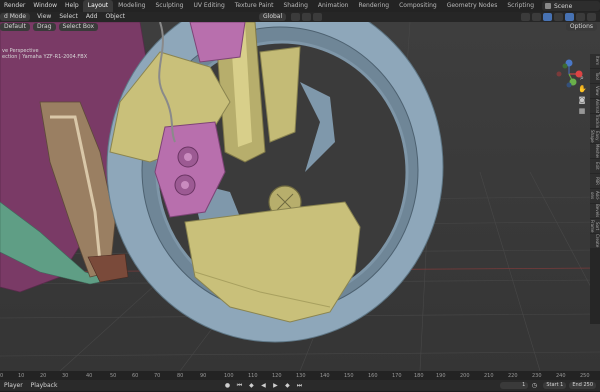 Image resolution: width=600 pixels, height=392 pixels. I want to click on tick: 130, so click(301, 376).